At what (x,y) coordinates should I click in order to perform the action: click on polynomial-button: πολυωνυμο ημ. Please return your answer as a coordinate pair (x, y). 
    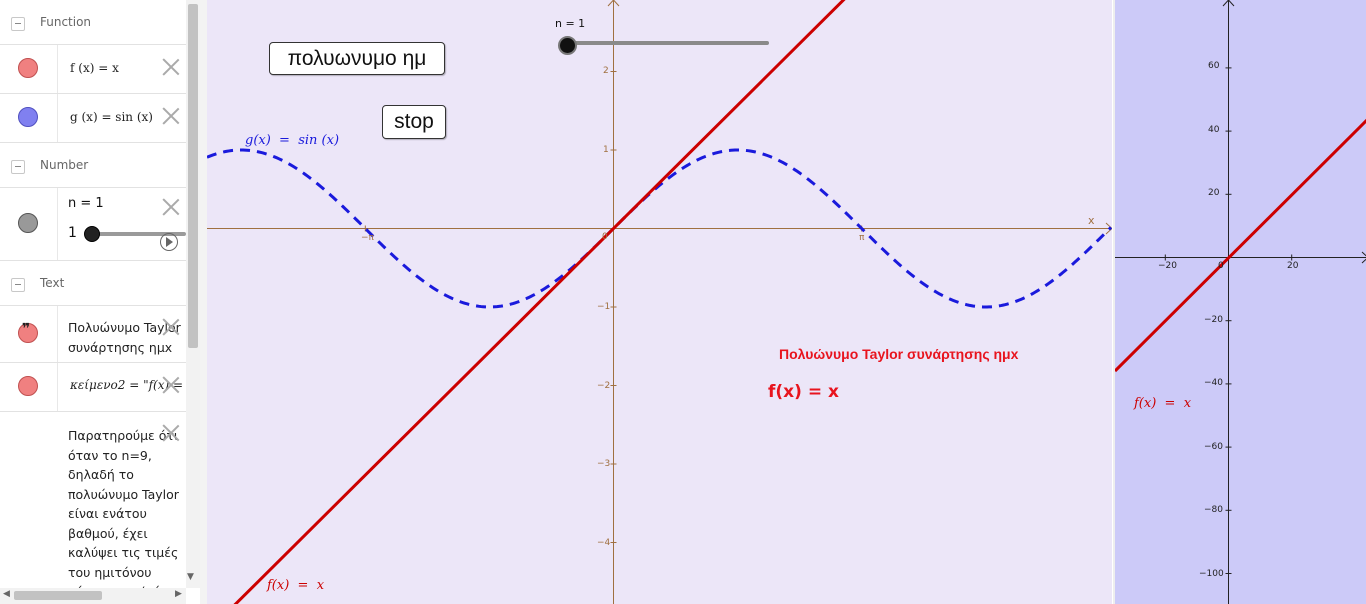
    Looking at the image, I should click on (357, 58).